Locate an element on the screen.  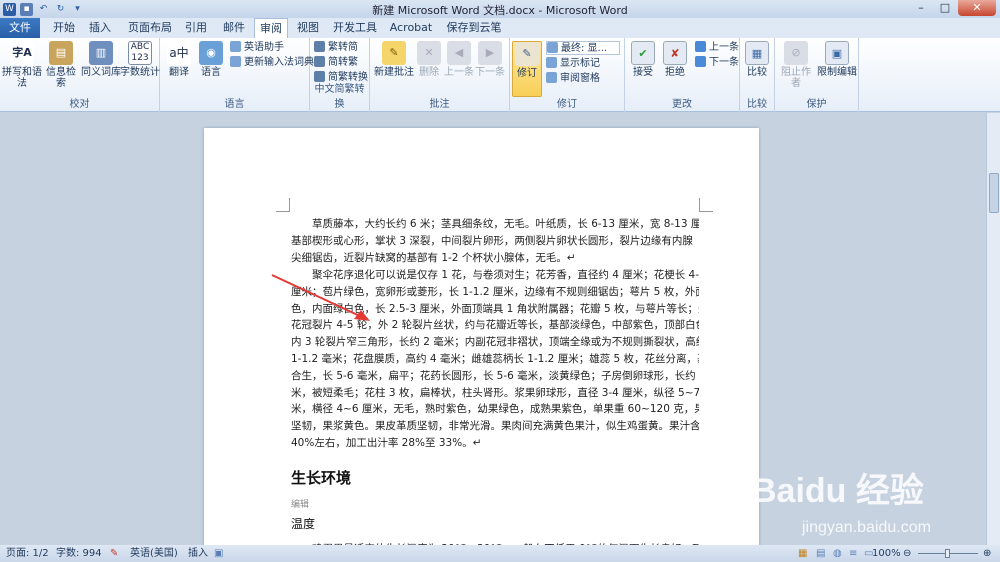
next-change-icon is located at coordinates (700, 61).